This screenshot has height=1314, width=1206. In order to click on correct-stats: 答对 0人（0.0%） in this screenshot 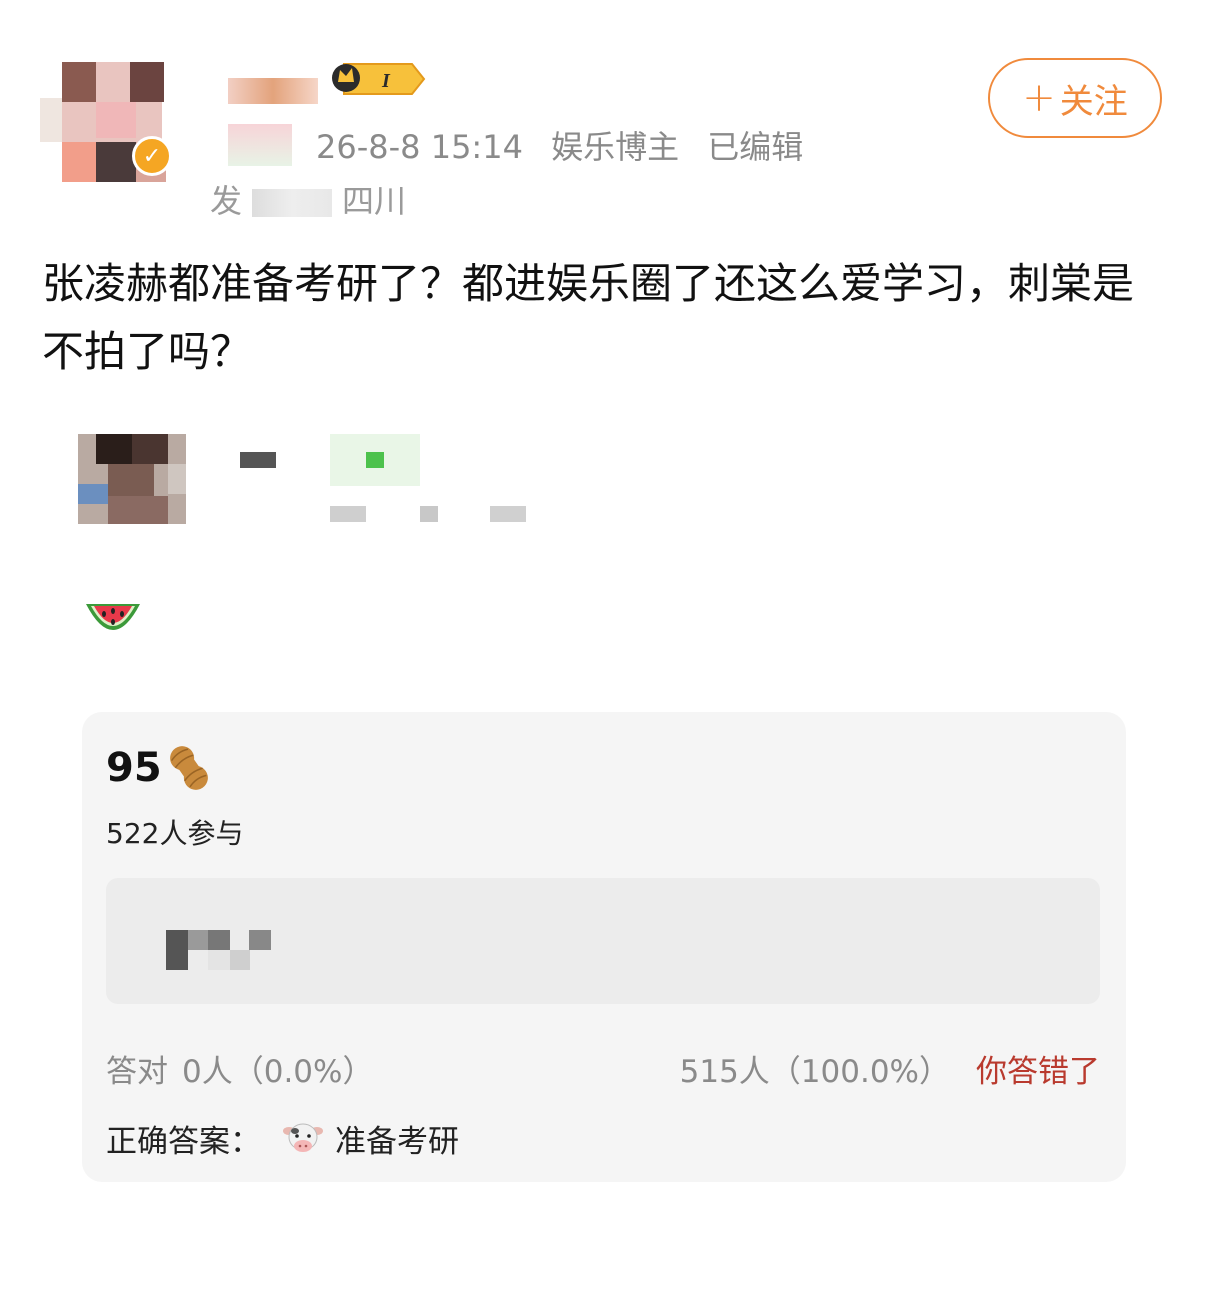, I will do `click(246, 1068)`.